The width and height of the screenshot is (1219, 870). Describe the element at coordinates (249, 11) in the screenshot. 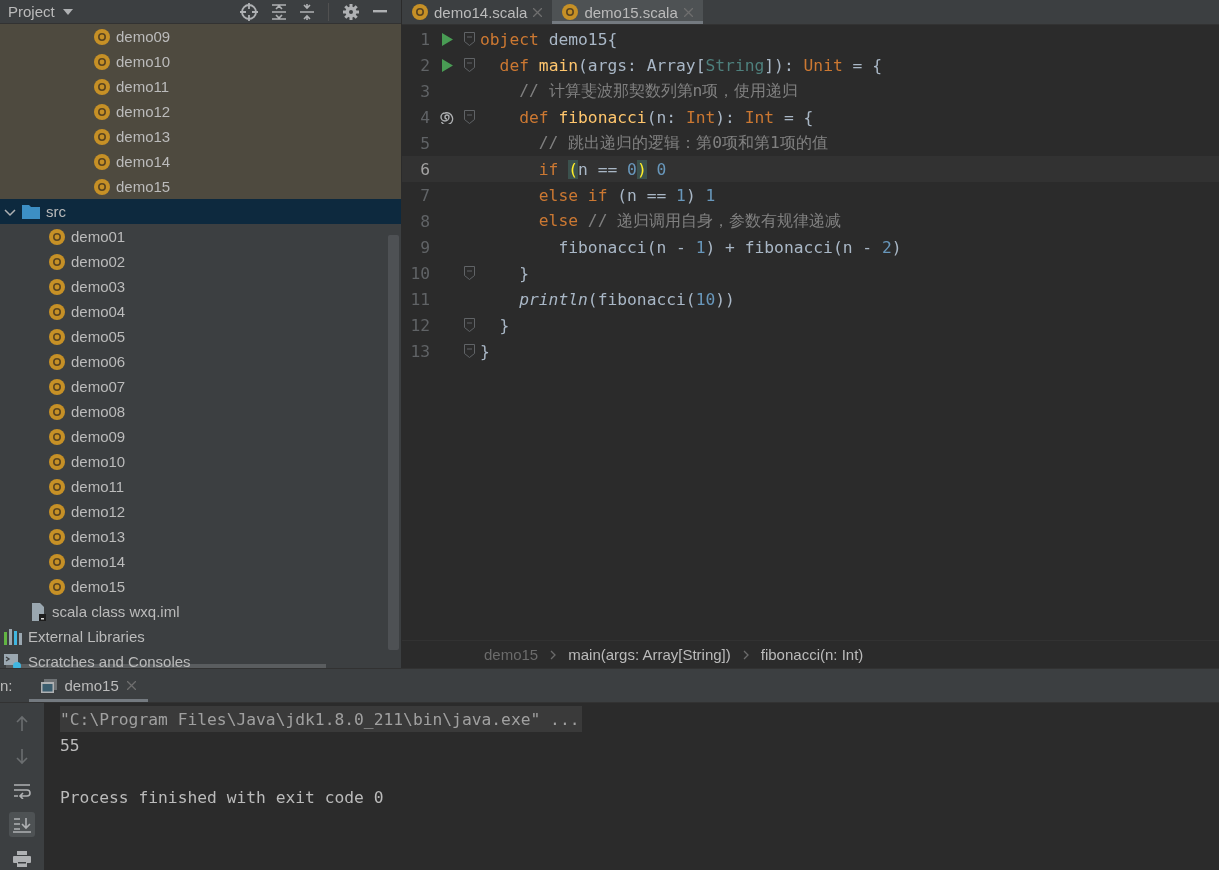

I see `locate-icon` at that location.